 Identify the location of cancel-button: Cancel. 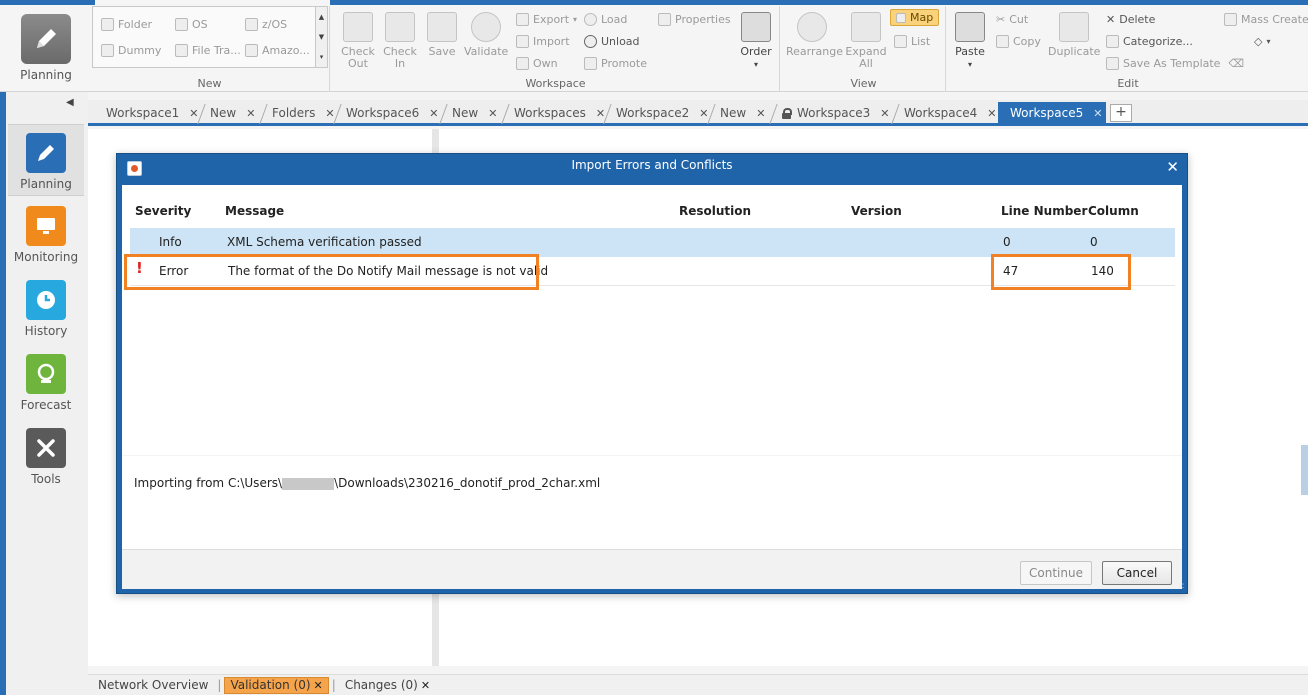
(1137, 573).